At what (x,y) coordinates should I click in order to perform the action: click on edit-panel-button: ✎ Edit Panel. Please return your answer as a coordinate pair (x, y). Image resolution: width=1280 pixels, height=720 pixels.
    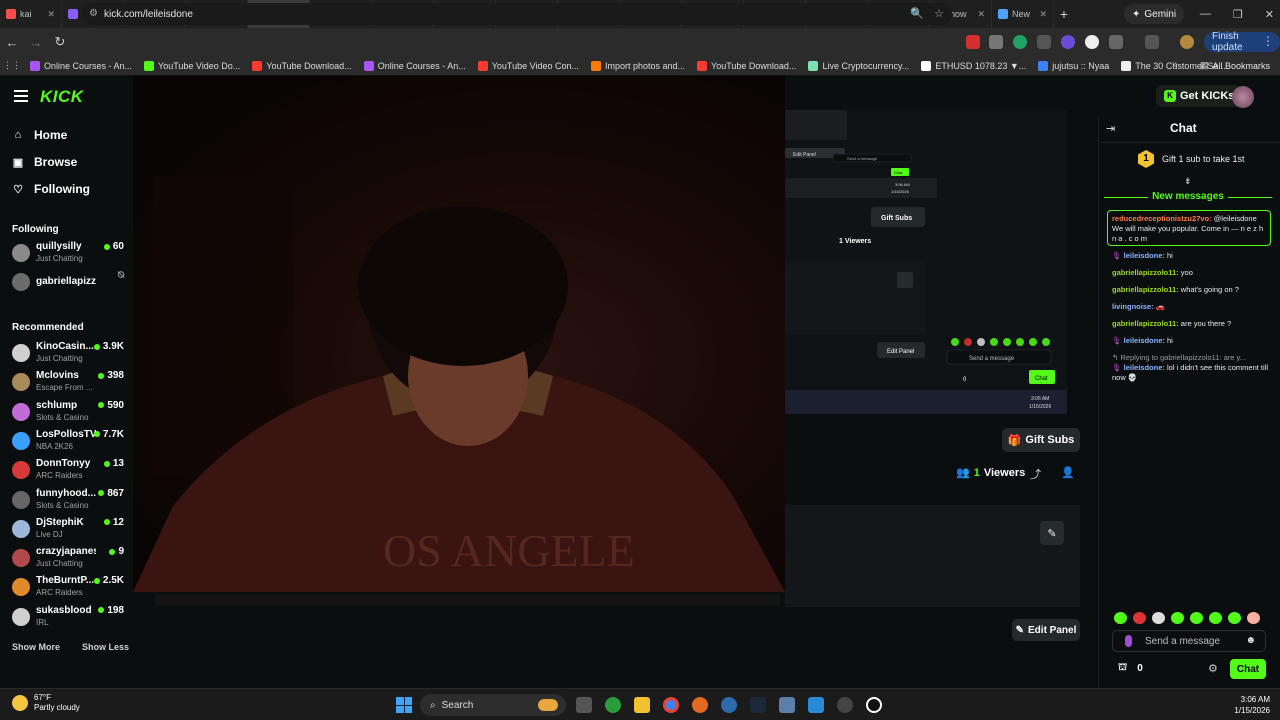
    Looking at the image, I should click on (1046, 630).